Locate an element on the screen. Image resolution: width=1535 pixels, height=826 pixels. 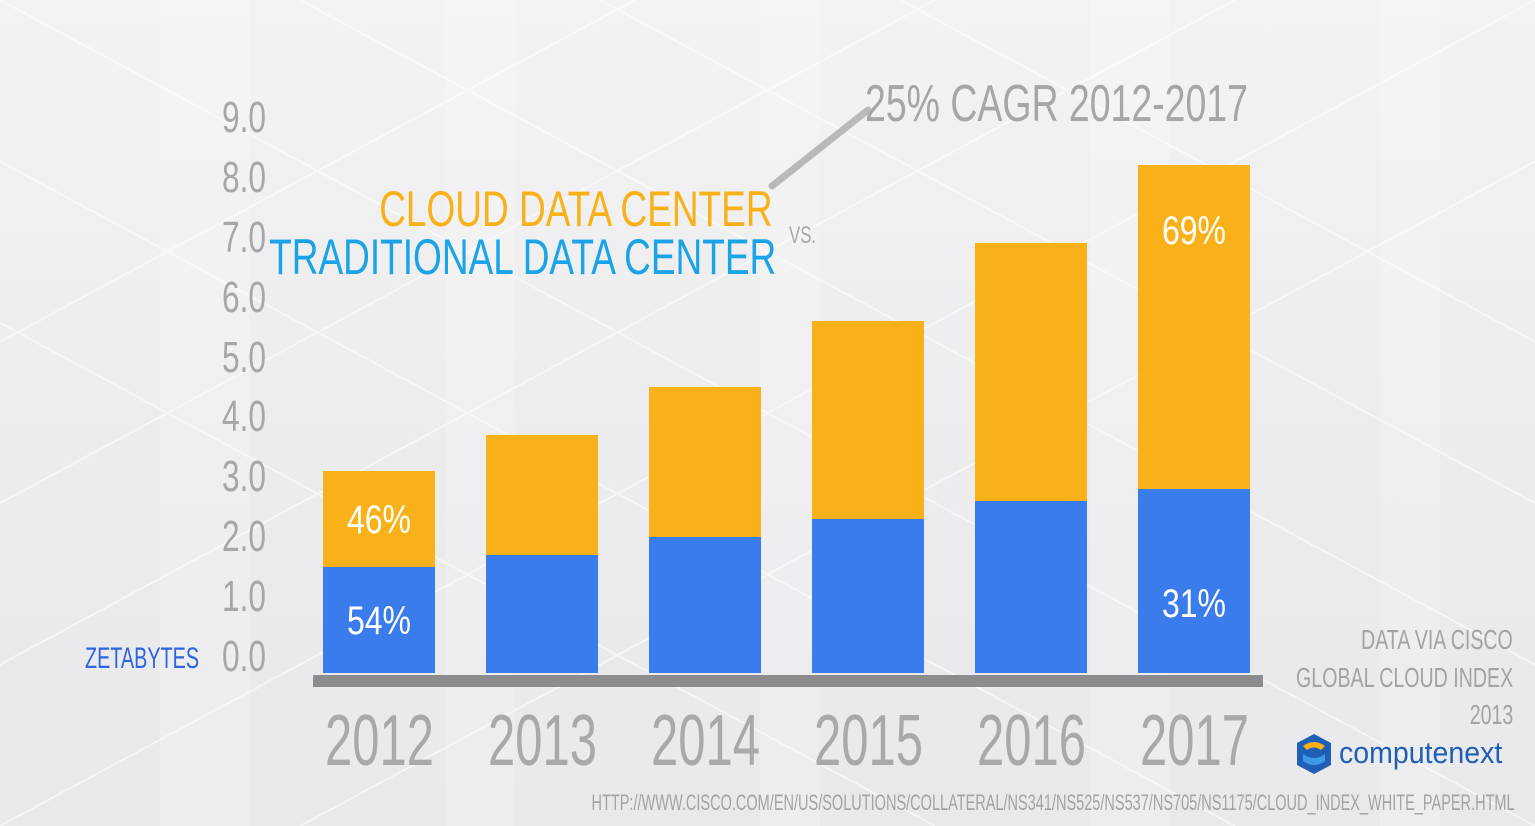
source-line-2: GLOBAL CLOUD INDEX is located at coordinates (1404, 677).